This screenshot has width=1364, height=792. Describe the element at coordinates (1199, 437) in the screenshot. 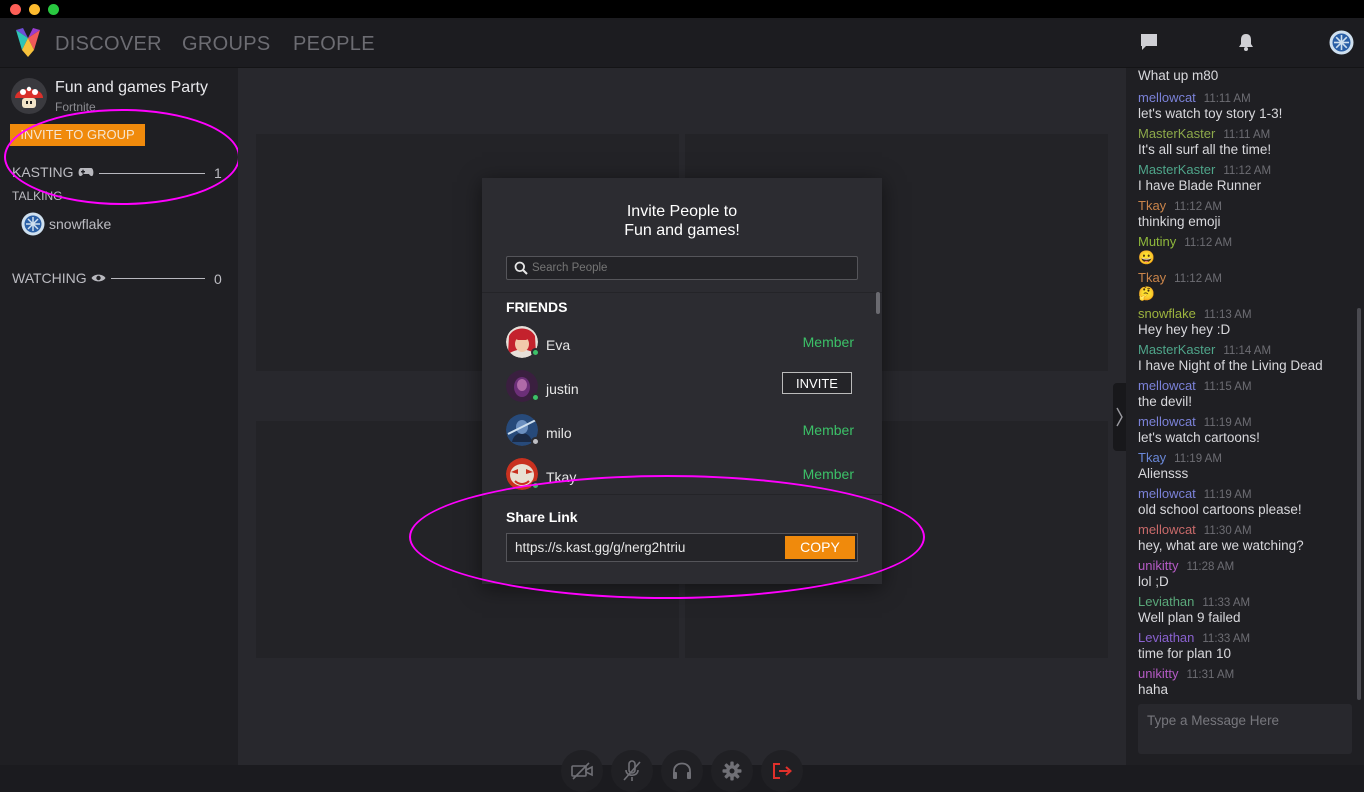

I see `chat-message-text: let's watch cartoons!` at that location.